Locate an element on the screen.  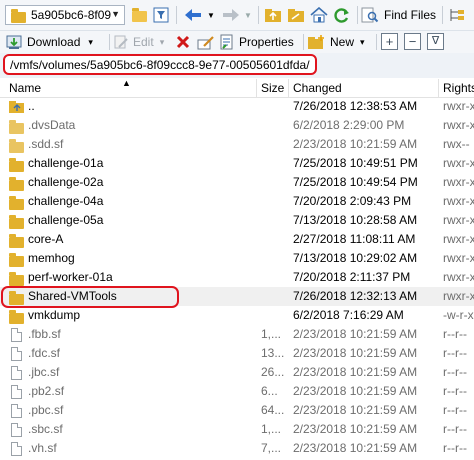
column-header-changed: Changed is located at coordinates (317, 88).